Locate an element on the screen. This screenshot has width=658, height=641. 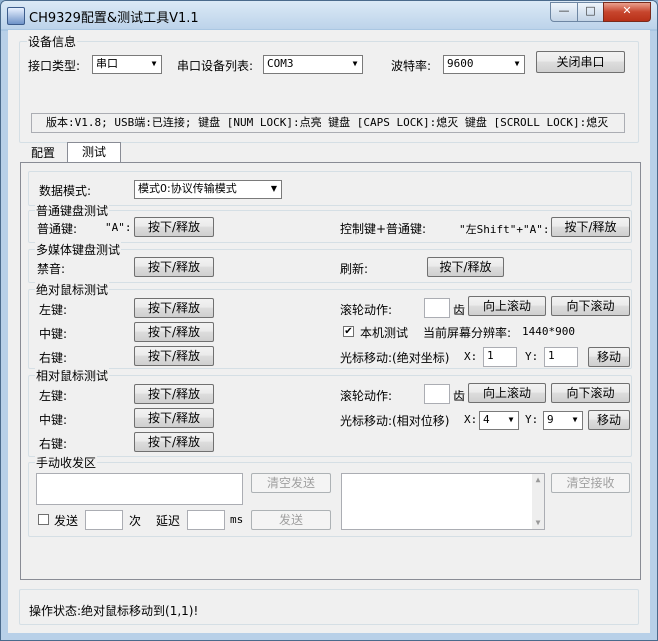
rel-right-label: 右键: is located at coordinates (53, 444).